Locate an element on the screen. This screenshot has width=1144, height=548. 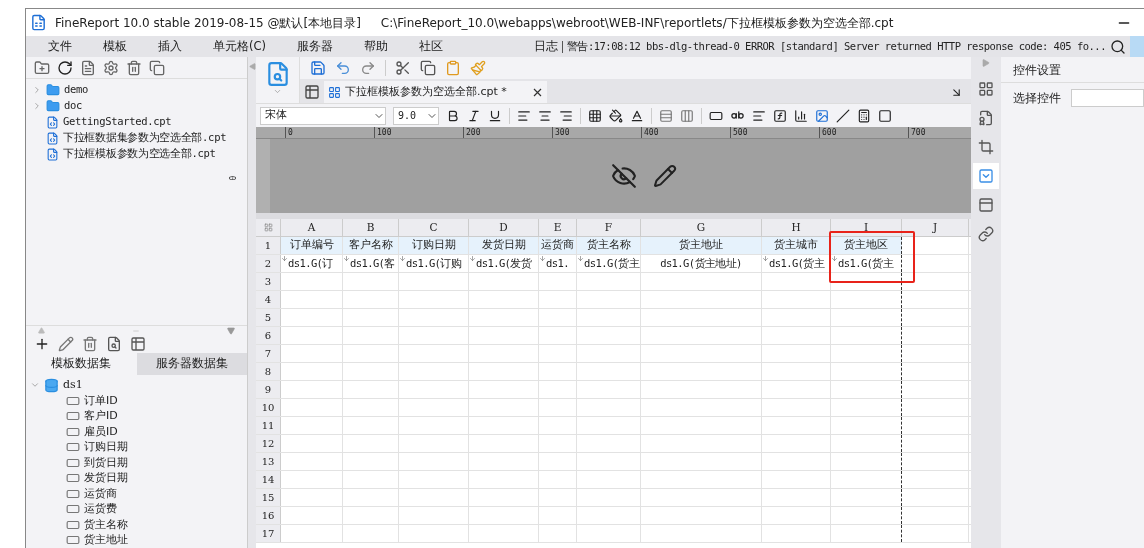
new-folder-icon is located at coordinates (42, 67).